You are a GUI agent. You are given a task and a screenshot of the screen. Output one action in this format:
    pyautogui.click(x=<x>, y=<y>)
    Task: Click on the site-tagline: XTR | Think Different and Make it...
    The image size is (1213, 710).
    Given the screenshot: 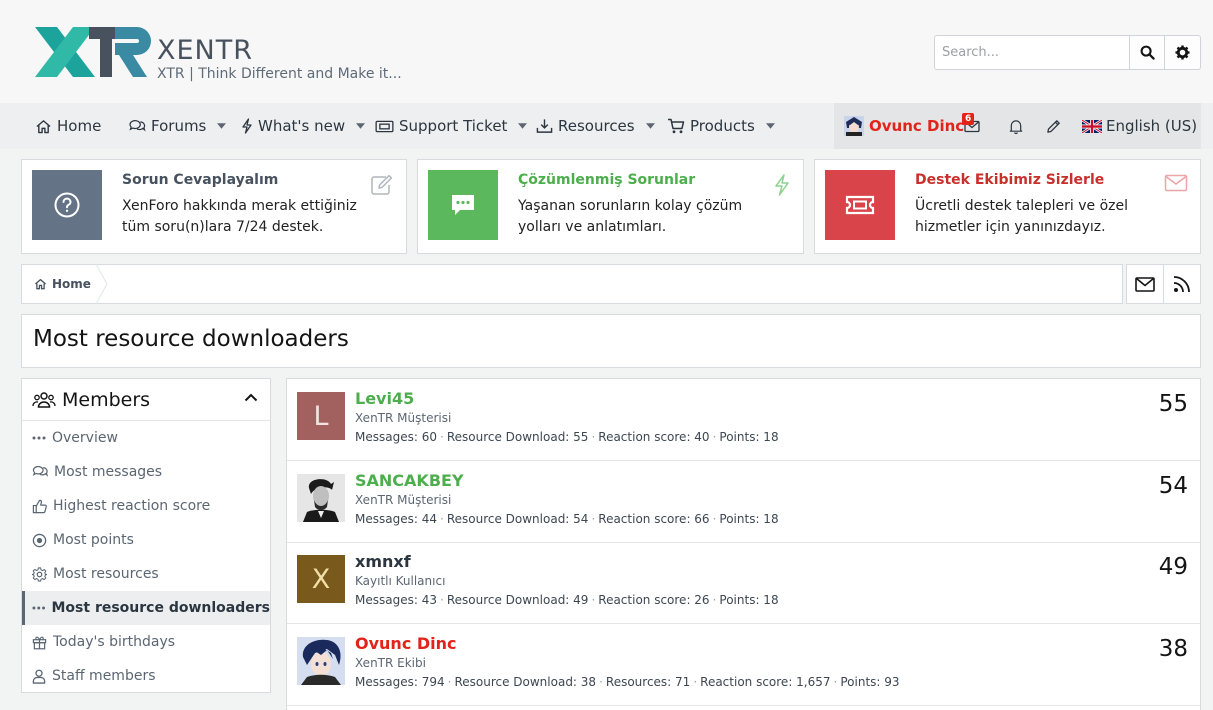 What is the action you would take?
    pyautogui.click(x=279, y=74)
    